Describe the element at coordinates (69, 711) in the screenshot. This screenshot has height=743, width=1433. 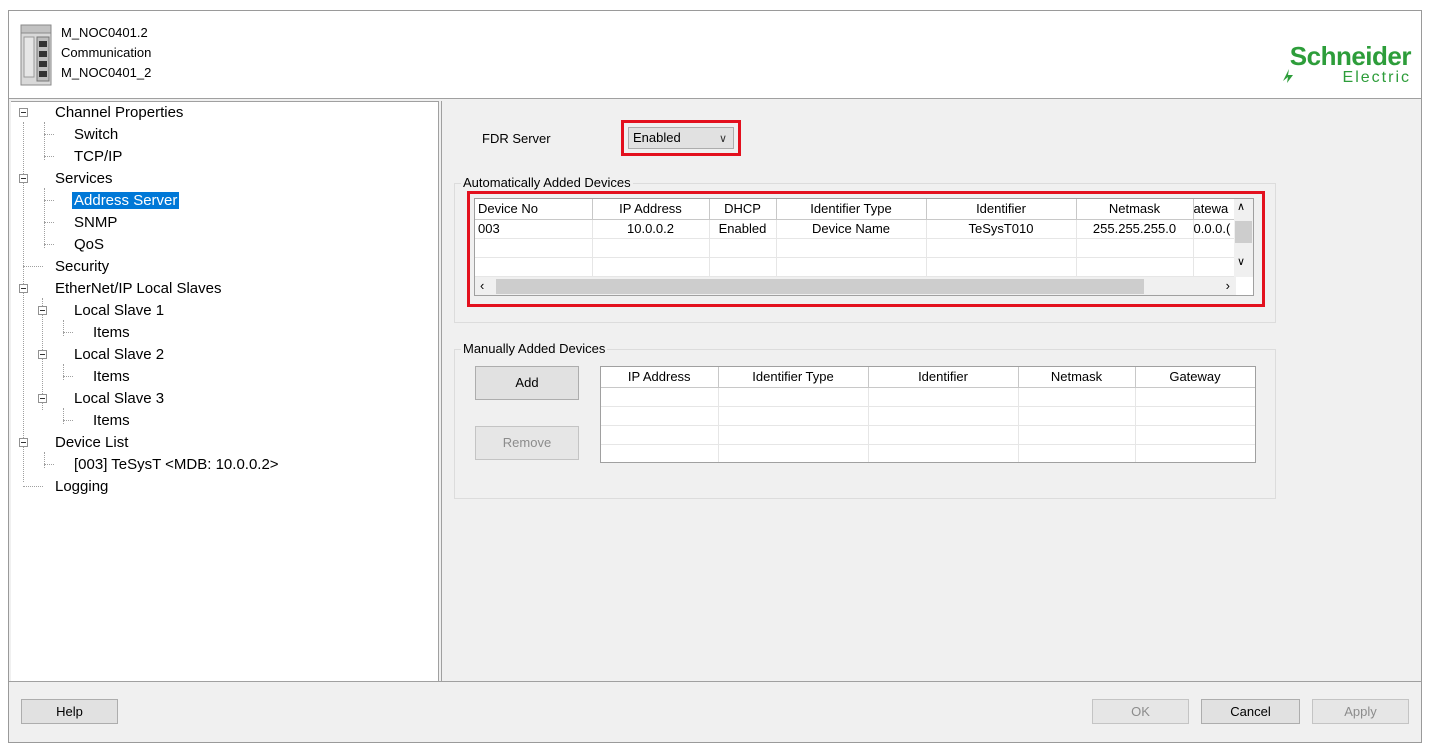
I see `help-button: Help` at that location.